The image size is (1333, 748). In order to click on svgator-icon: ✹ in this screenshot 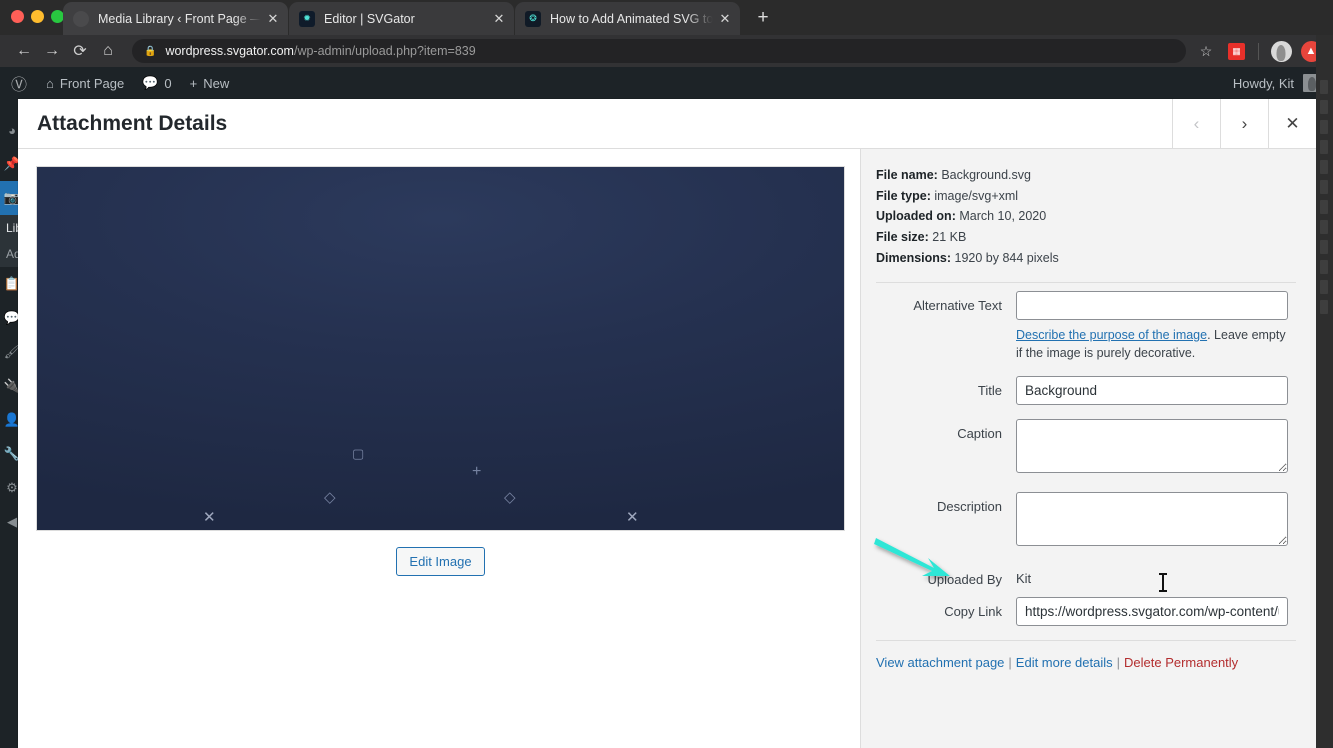, I will do `click(307, 18)`.